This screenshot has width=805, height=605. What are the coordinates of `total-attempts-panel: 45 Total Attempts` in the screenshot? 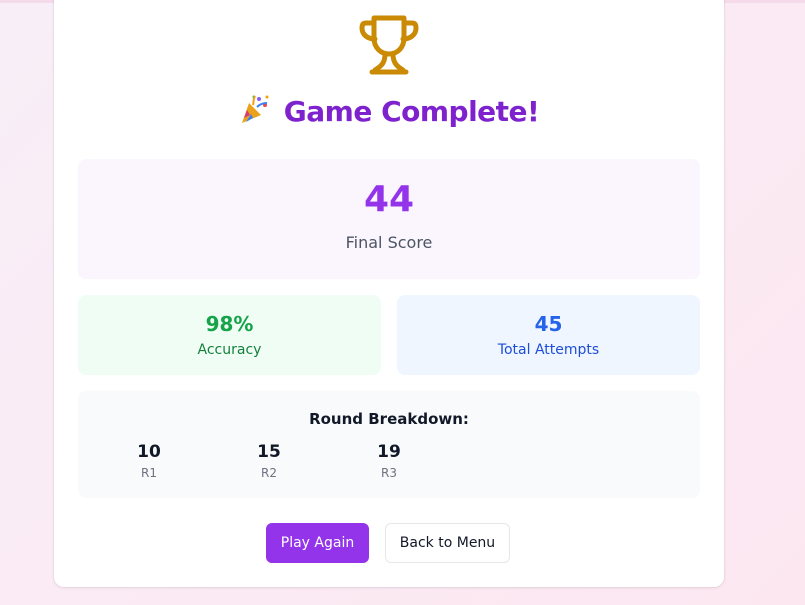 It's located at (548, 335).